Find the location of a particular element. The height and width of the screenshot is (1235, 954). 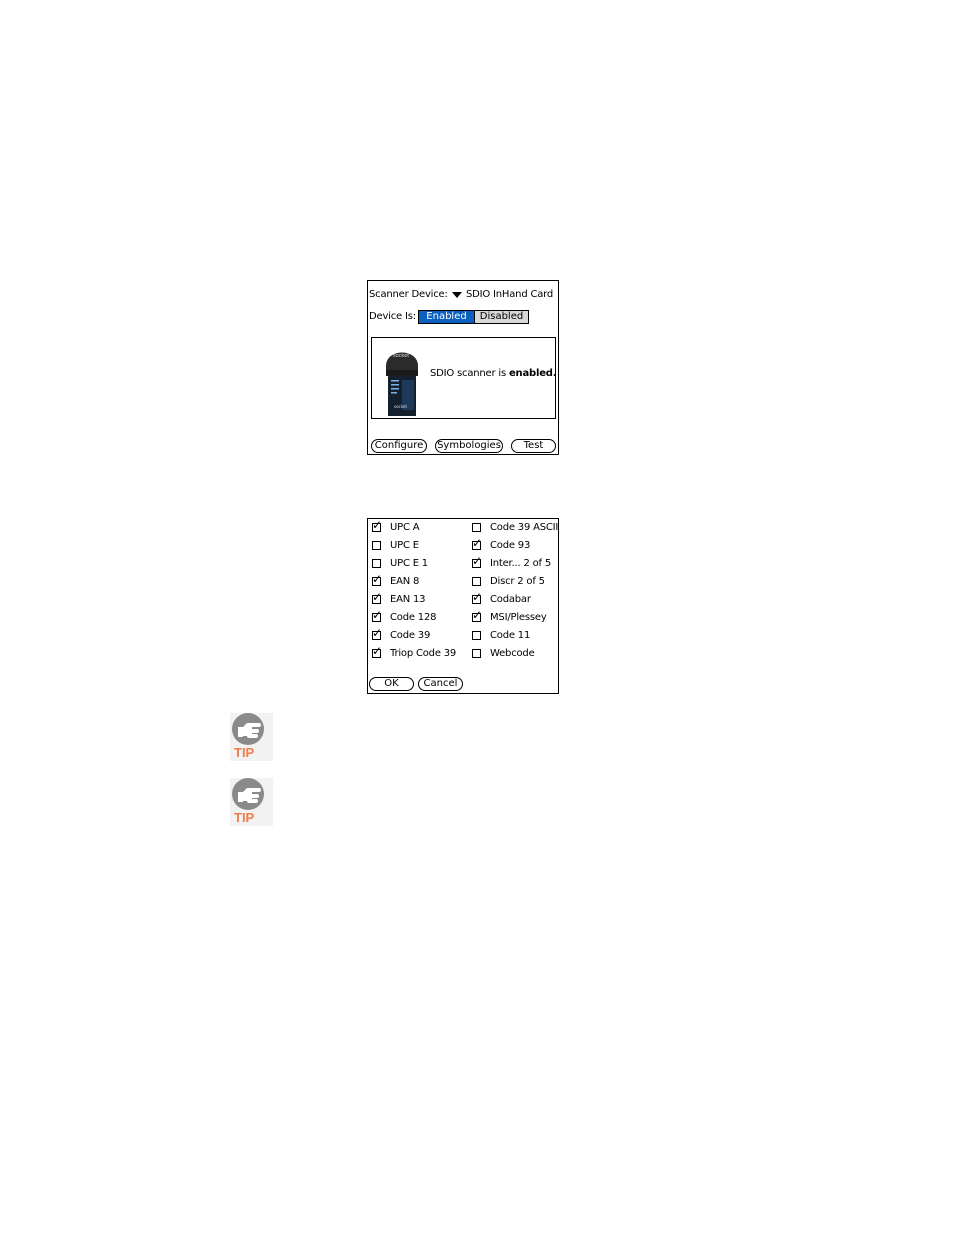

status-value: enabled. is located at coordinates (532, 373).